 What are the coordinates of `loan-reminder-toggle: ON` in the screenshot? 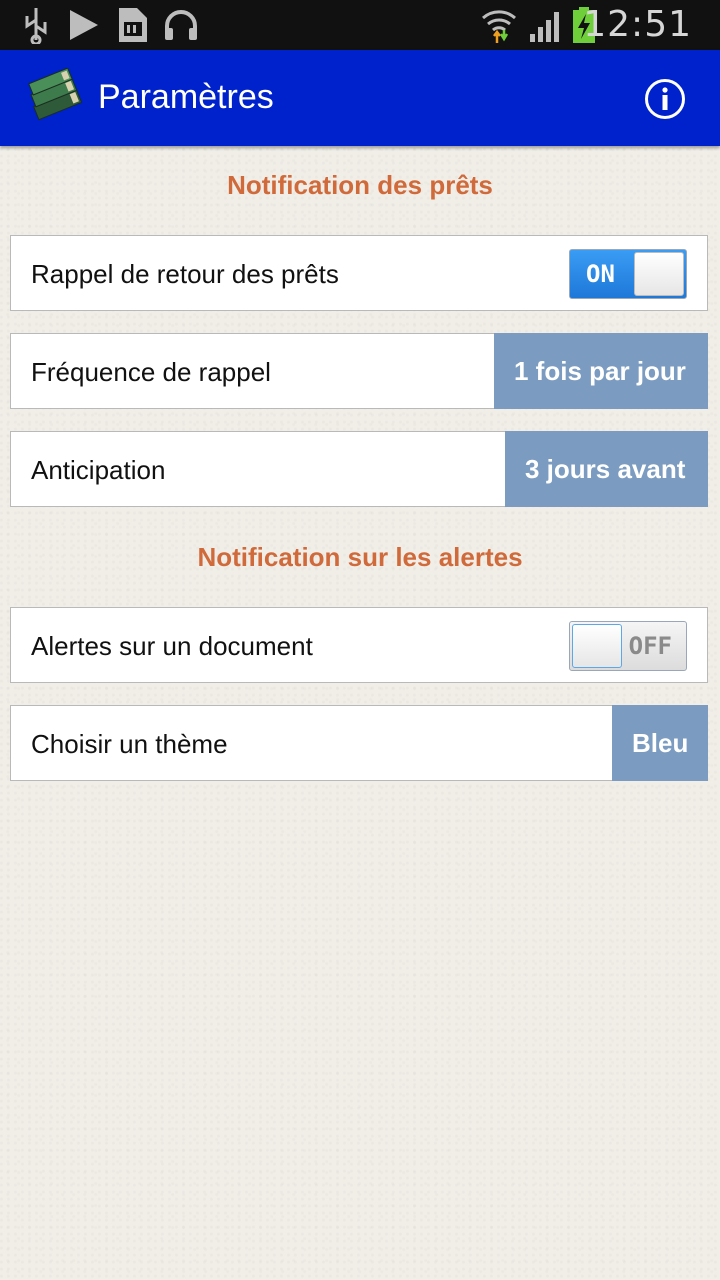 It's located at (628, 274).